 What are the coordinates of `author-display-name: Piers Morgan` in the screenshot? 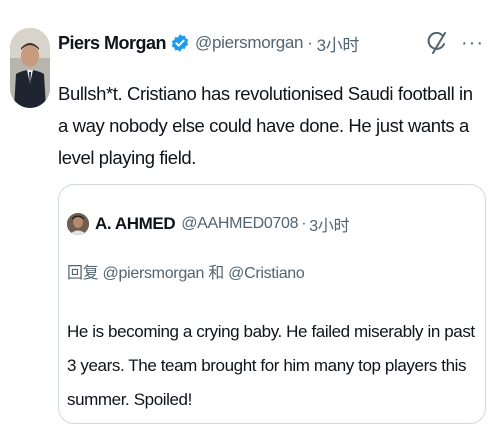 It's located at (112, 43).